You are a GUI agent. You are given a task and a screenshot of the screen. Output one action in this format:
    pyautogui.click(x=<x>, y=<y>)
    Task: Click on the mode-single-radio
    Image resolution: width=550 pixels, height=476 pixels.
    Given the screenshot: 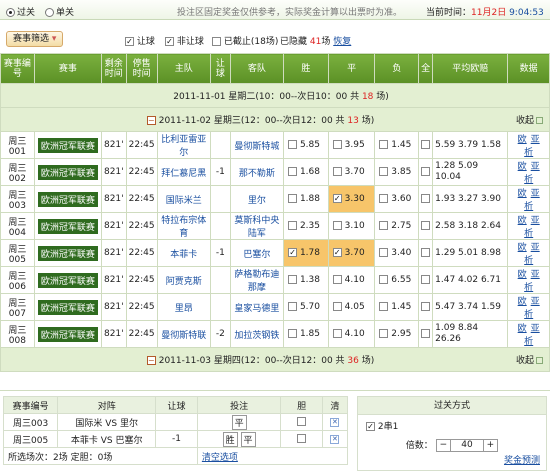 What is the action you would take?
    pyautogui.click(x=49, y=12)
    